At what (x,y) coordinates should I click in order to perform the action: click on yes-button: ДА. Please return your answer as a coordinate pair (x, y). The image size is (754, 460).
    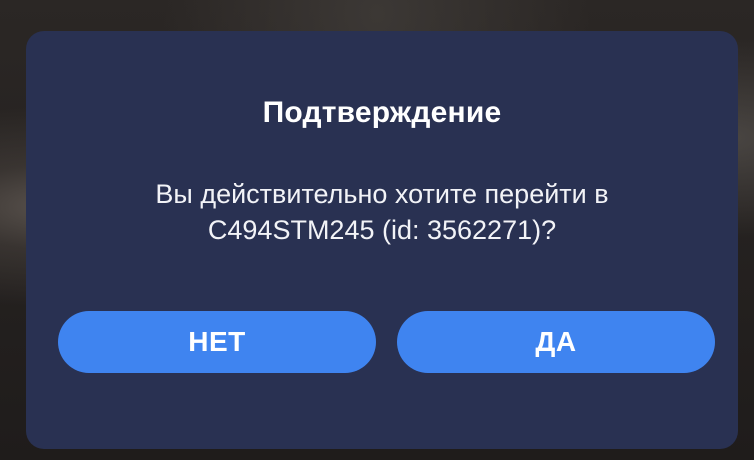
    Looking at the image, I should click on (556, 342).